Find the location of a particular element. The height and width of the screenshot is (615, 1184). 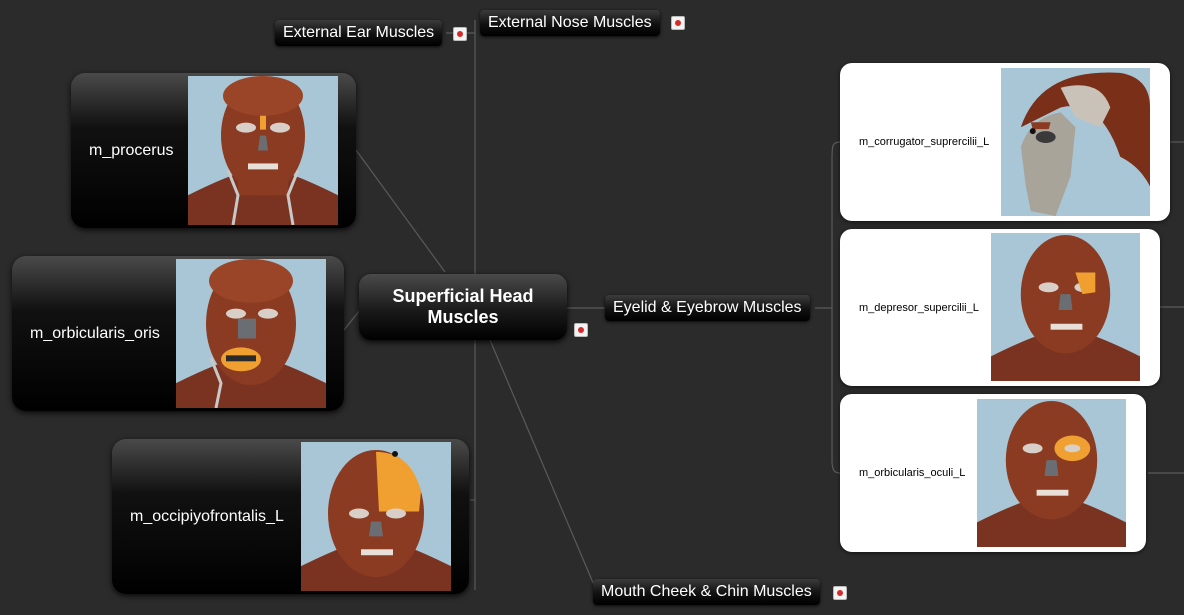

topic-label: External Nose Muscles is located at coordinates (570, 22).